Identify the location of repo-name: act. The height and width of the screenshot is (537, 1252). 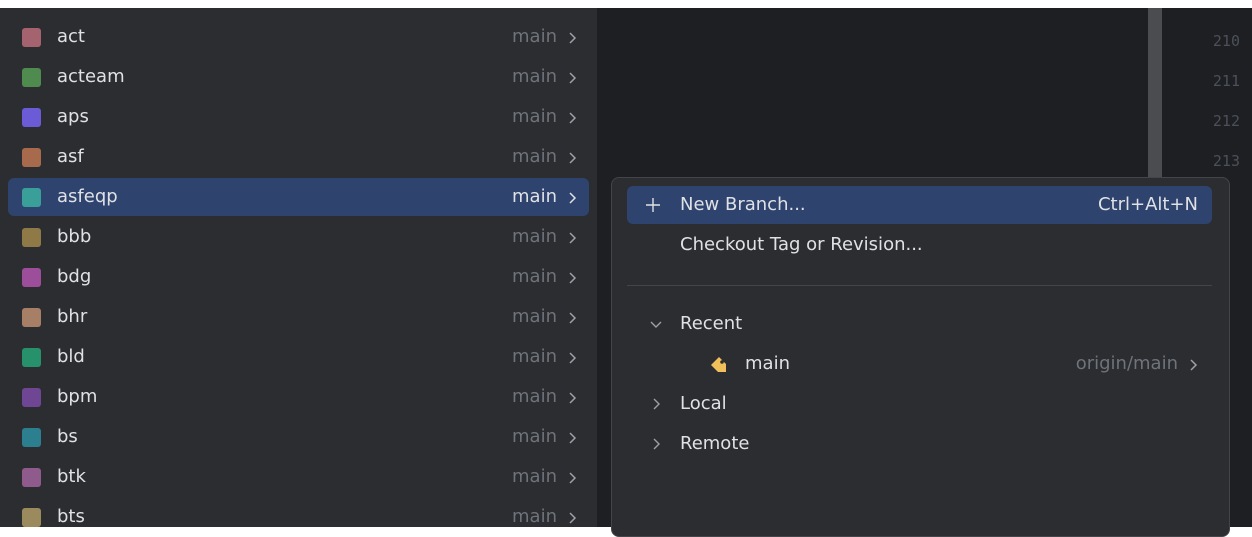
(71, 36).